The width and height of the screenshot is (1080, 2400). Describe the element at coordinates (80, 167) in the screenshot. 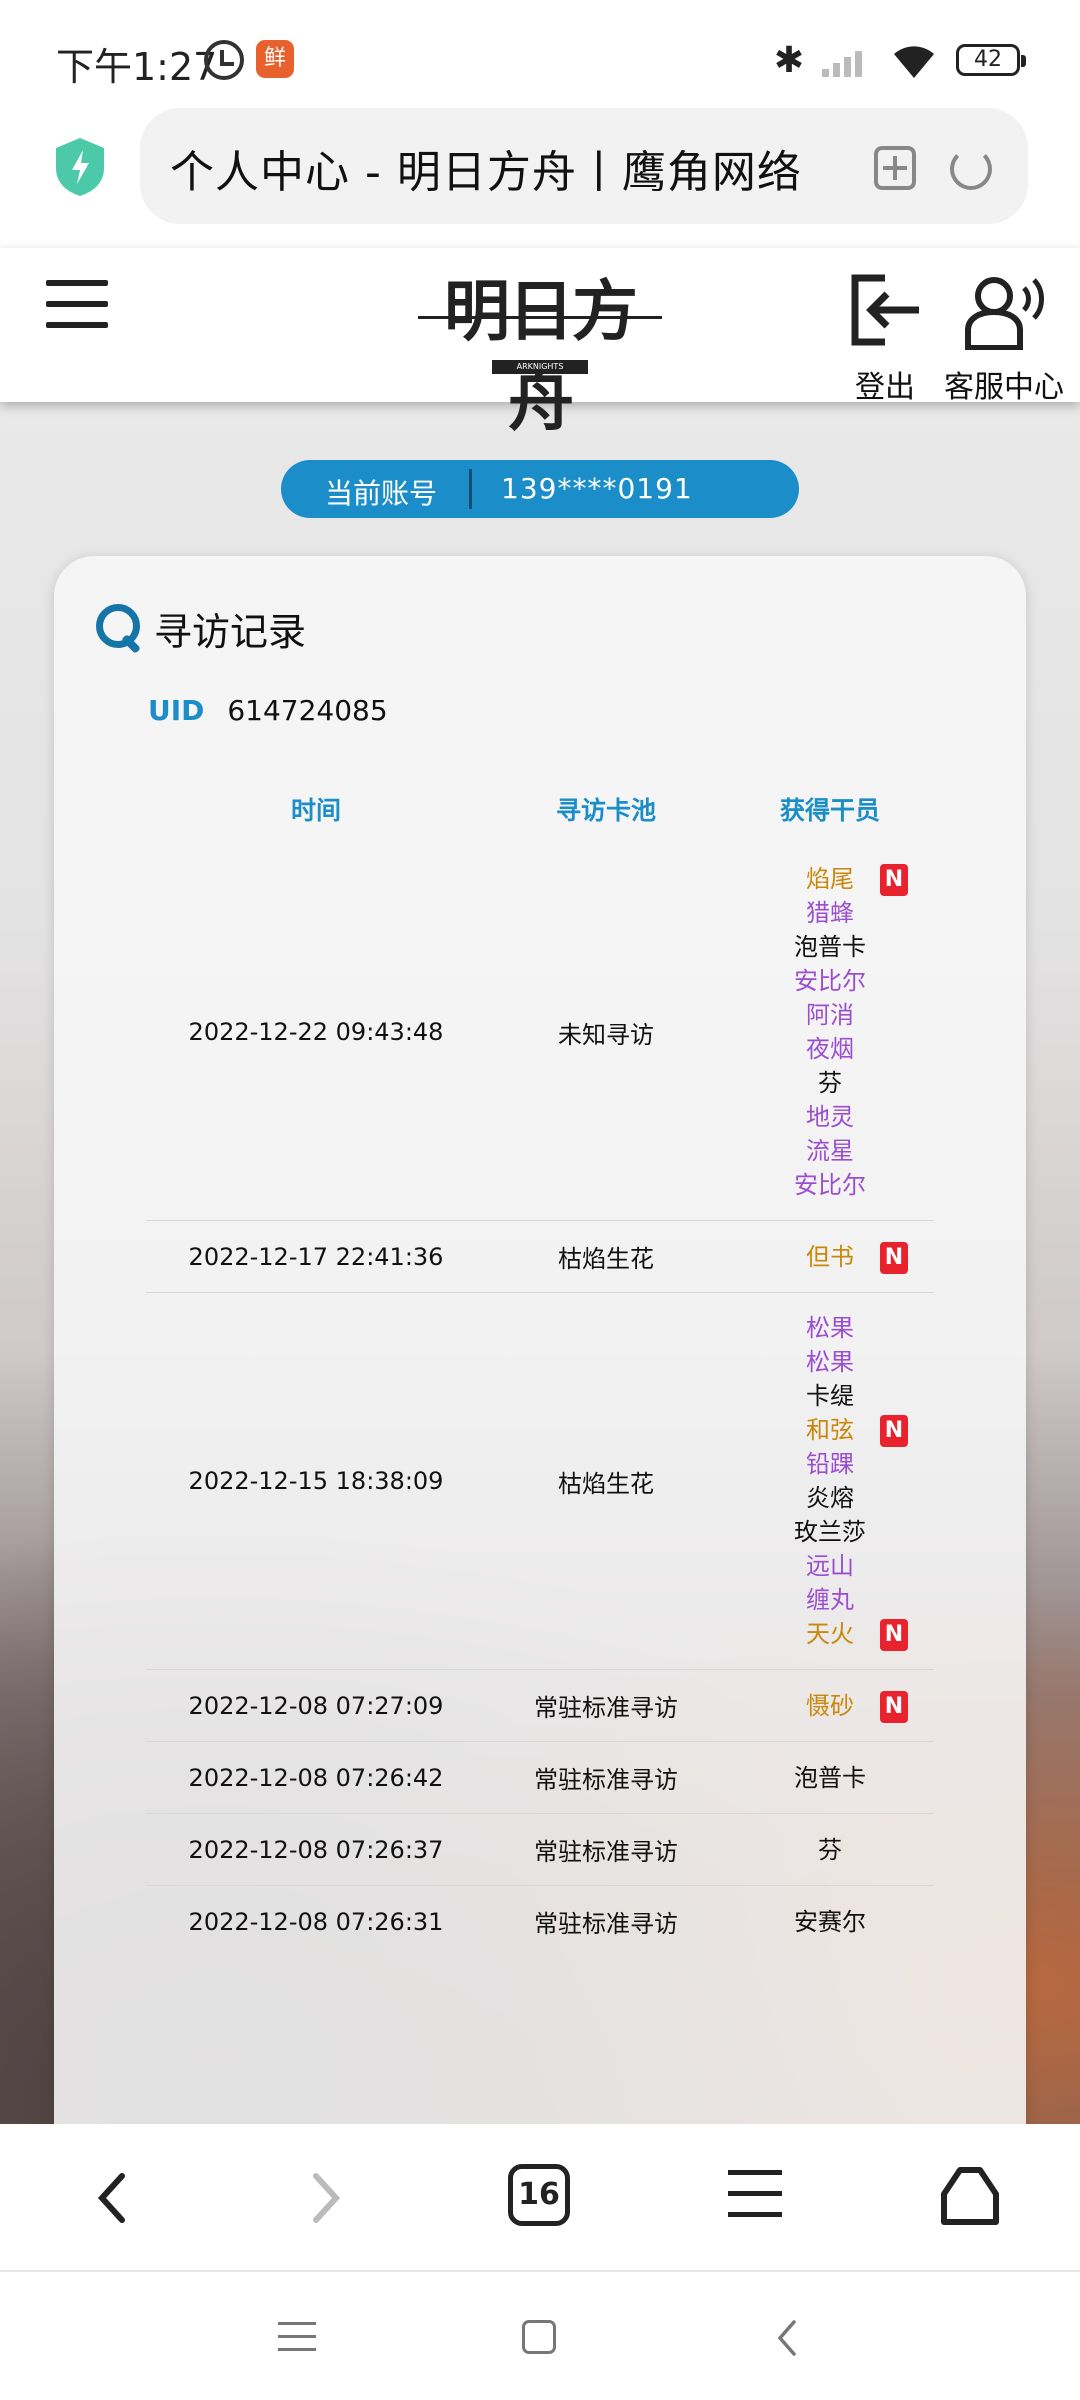

I see `shield-icon` at that location.